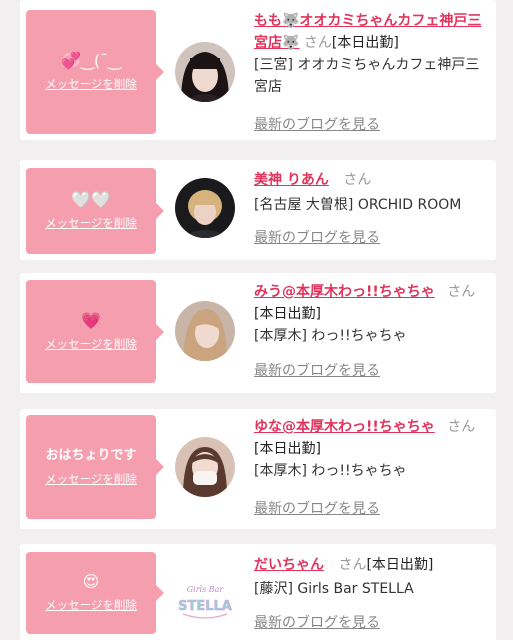  What do you see at coordinates (95, 331) in the screenshot?
I see `message-bubble: 💗 メッセージを削除` at bounding box center [95, 331].